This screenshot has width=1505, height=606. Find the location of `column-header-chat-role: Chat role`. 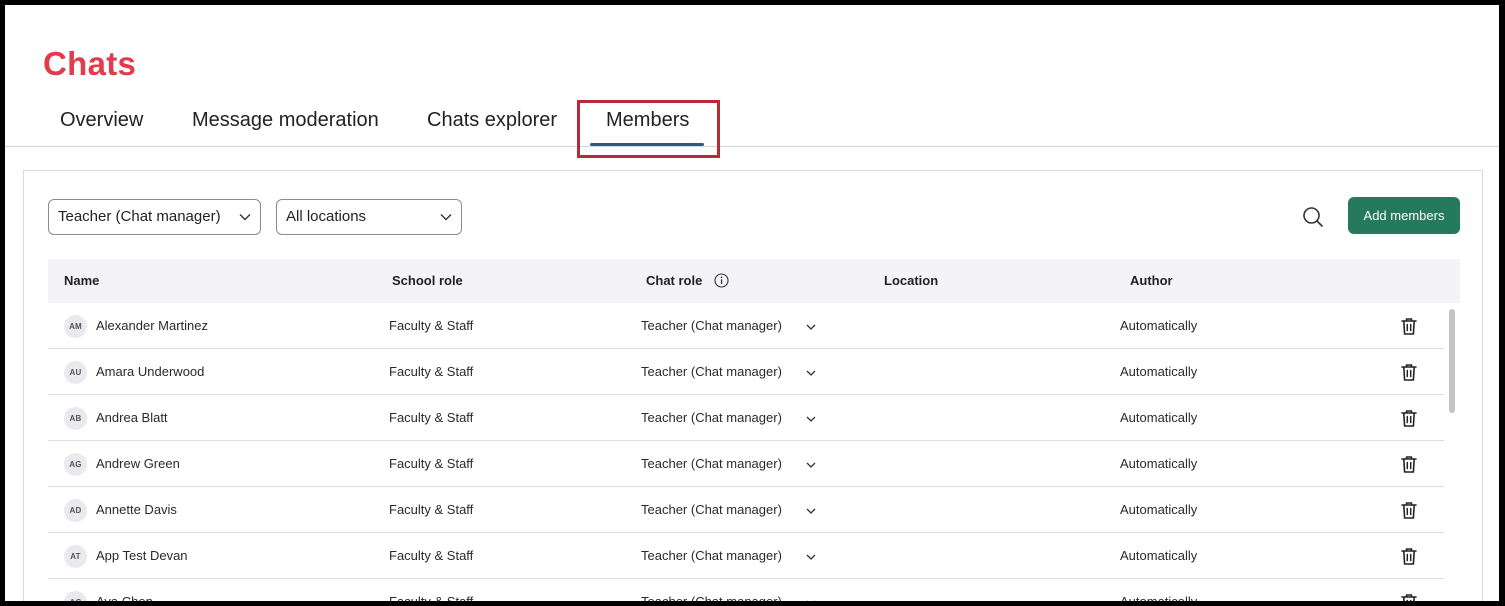

column-header-chat-role: Chat role is located at coordinates (674, 281).